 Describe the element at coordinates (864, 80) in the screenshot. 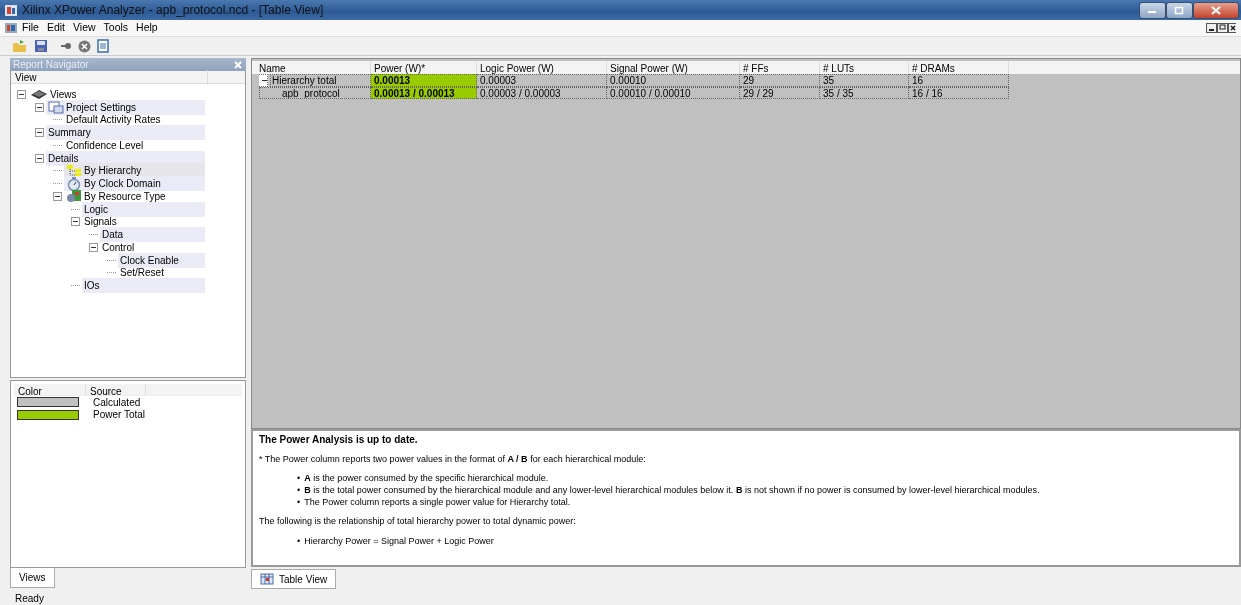

I see `table-cell: 35` at that location.